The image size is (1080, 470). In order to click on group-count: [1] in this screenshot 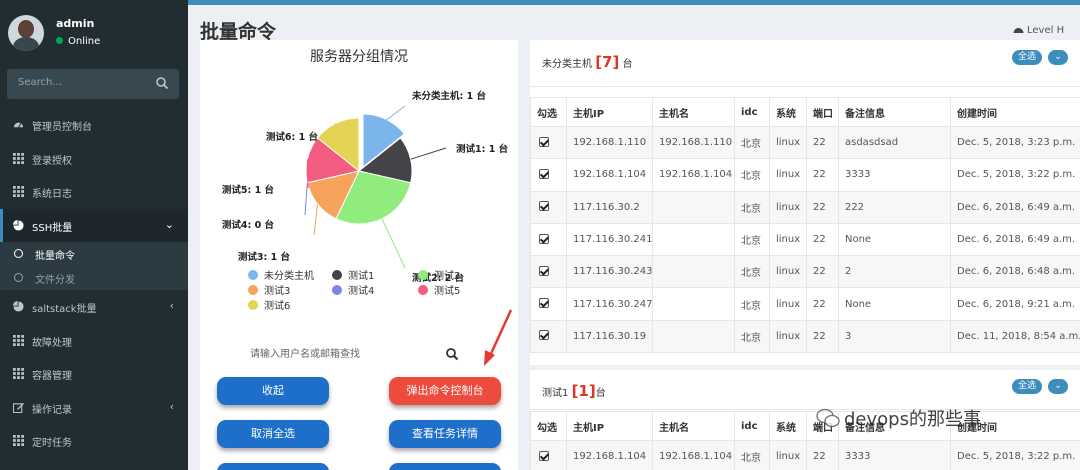, I will do `click(583, 391)`.